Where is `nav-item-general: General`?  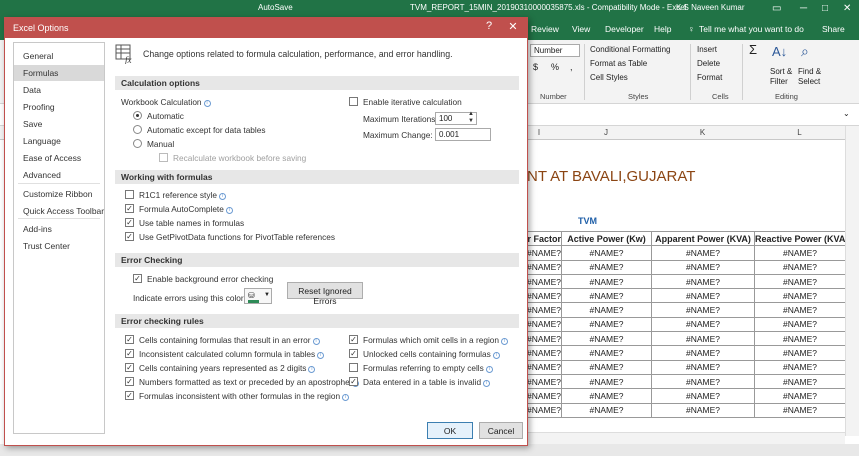 nav-item-general: General is located at coordinates (59, 56).